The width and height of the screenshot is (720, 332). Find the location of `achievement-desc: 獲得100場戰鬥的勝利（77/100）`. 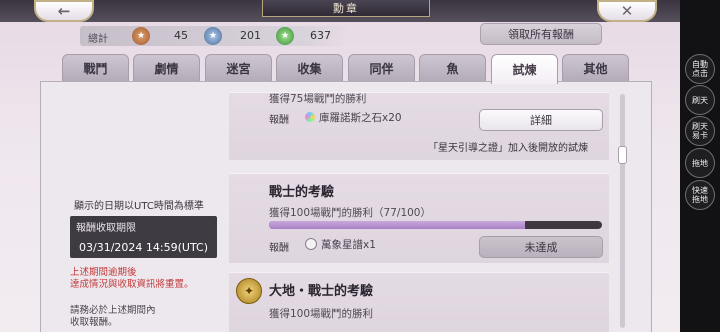

achievement-desc: 獲得100場戰鬥的勝利（77/100） is located at coordinates (350, 213).